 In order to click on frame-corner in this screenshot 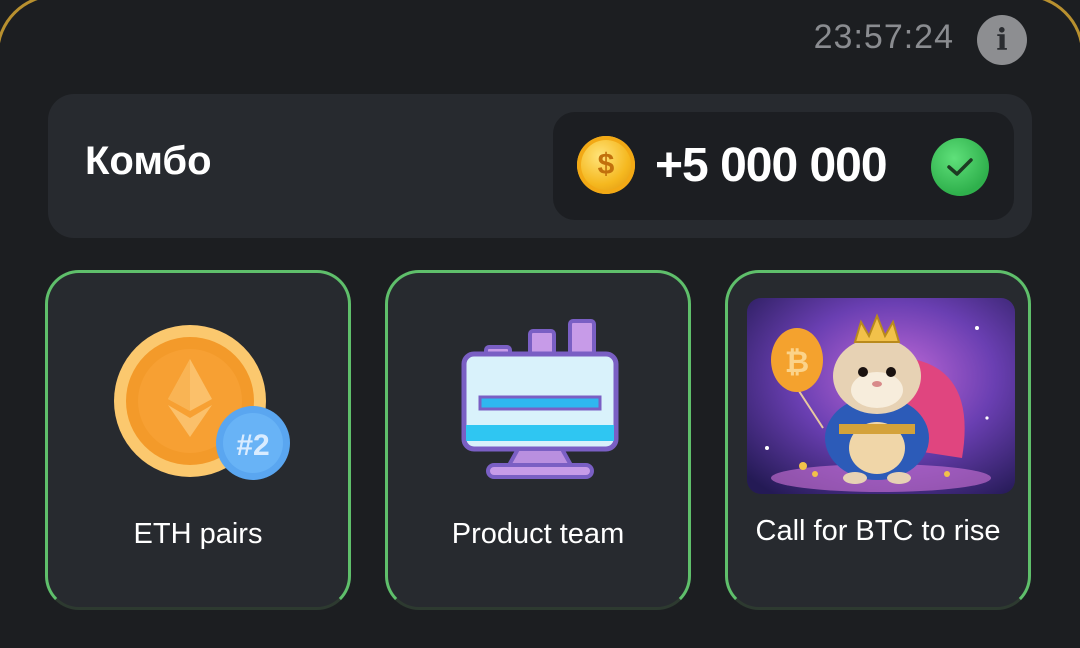, I will do `click(44, 43)`.